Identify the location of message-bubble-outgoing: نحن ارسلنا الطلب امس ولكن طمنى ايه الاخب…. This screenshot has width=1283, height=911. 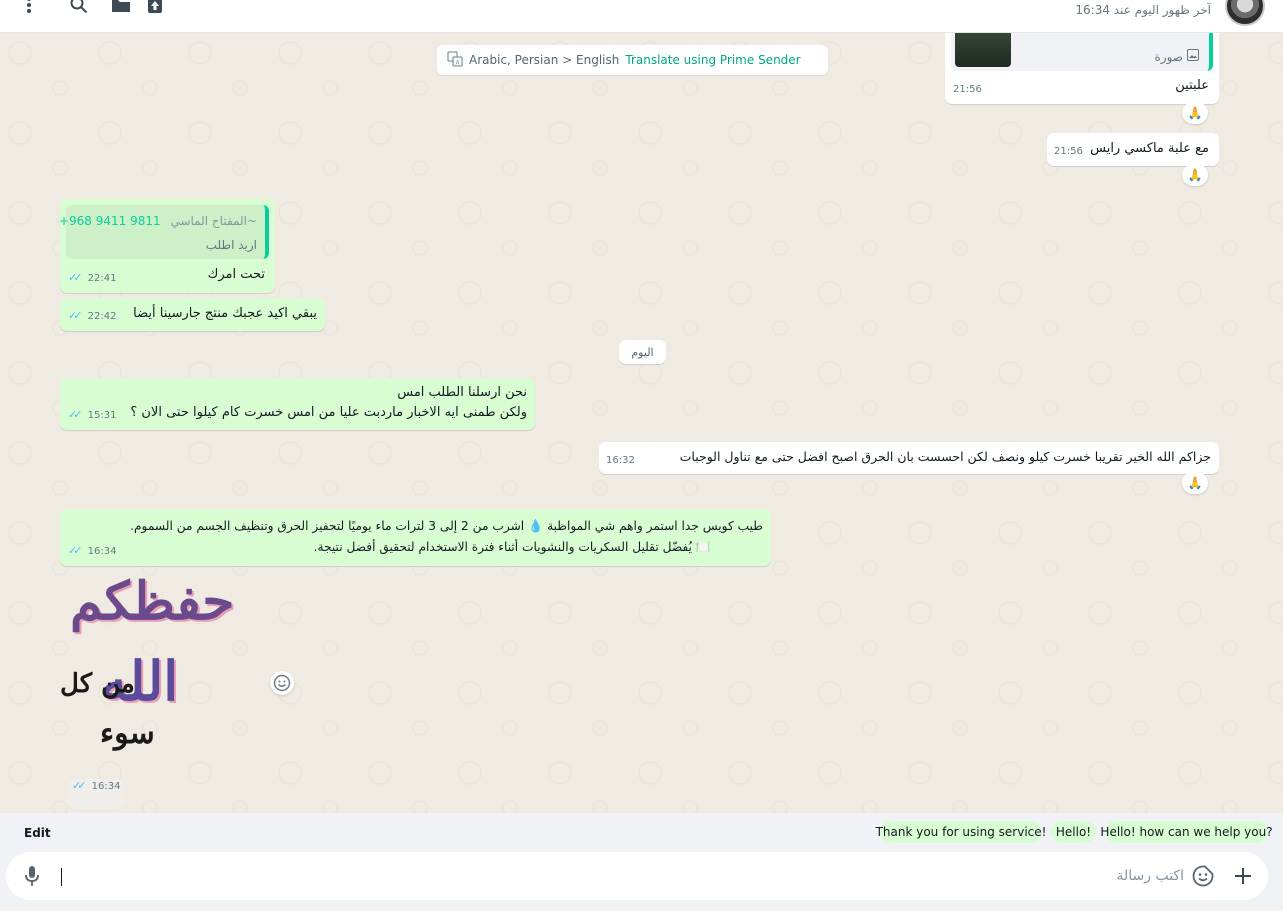
(297, 404).